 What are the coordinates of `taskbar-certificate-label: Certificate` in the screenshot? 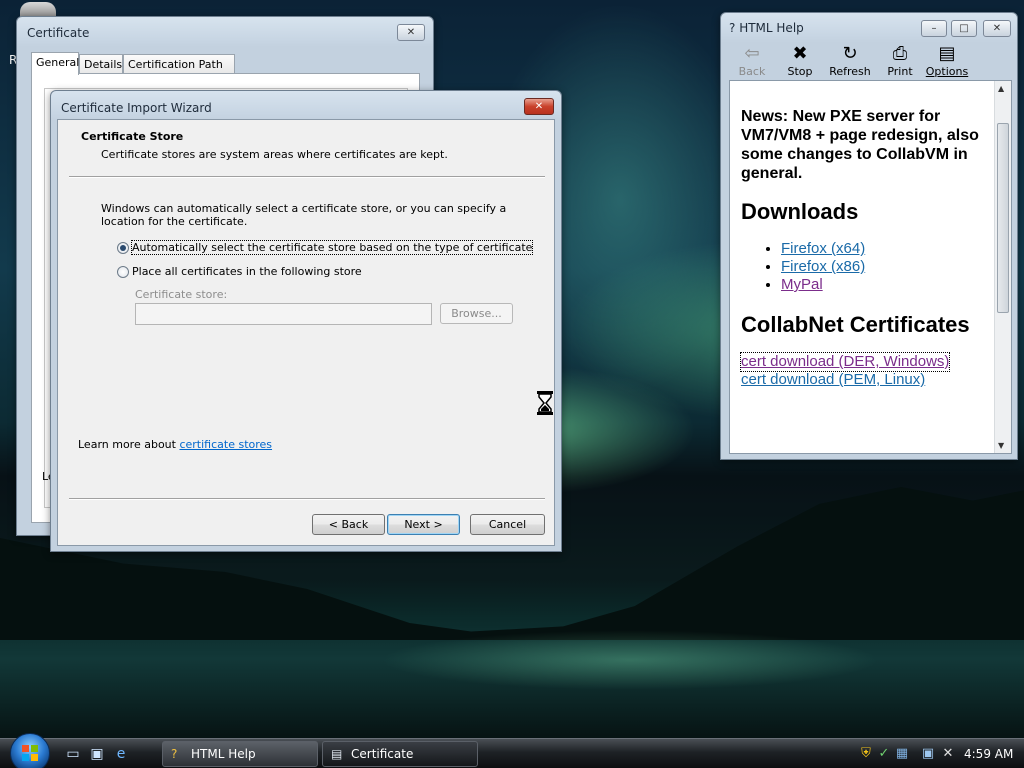 It's located at (382, 754).